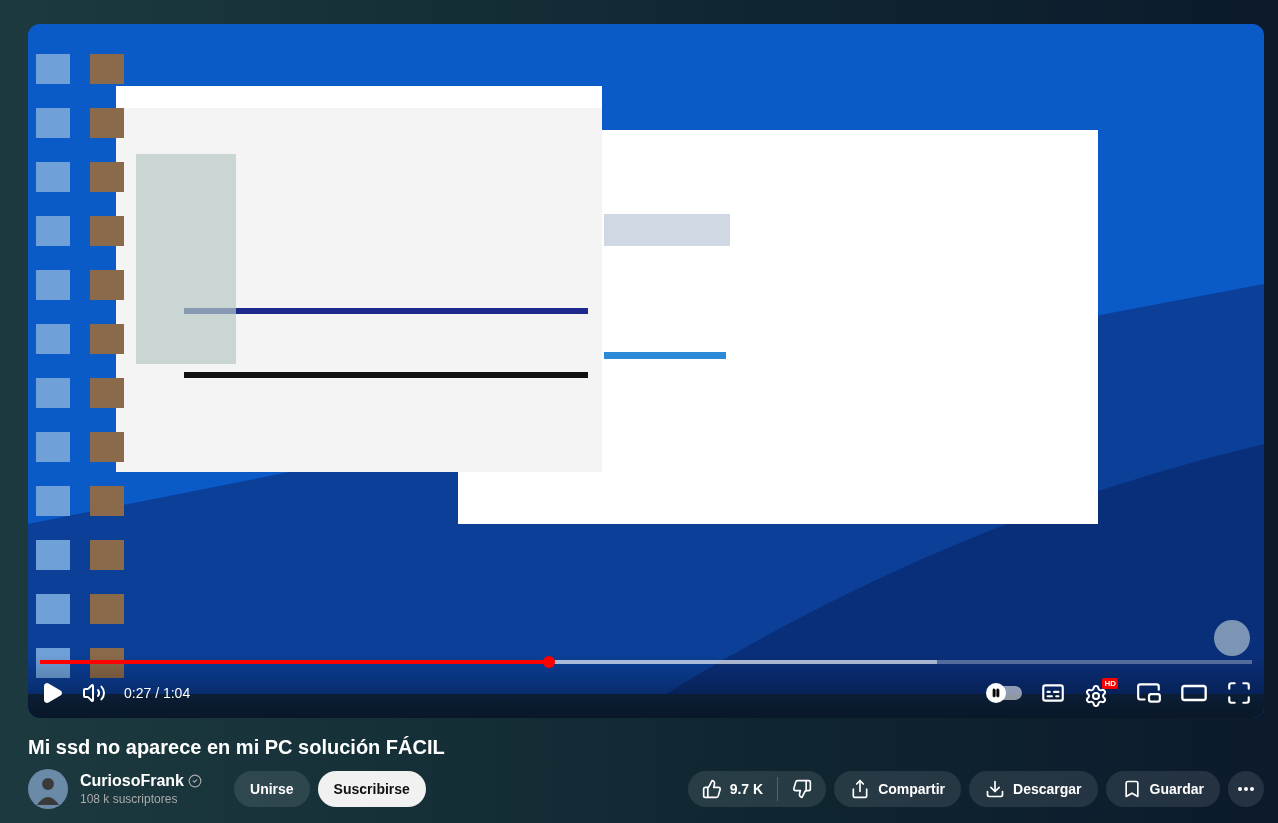  What do you see at coordinates (132, 781) in the screenshot?
I see `channel-name: CuriosoFrank` at bounding box center [132, 781].